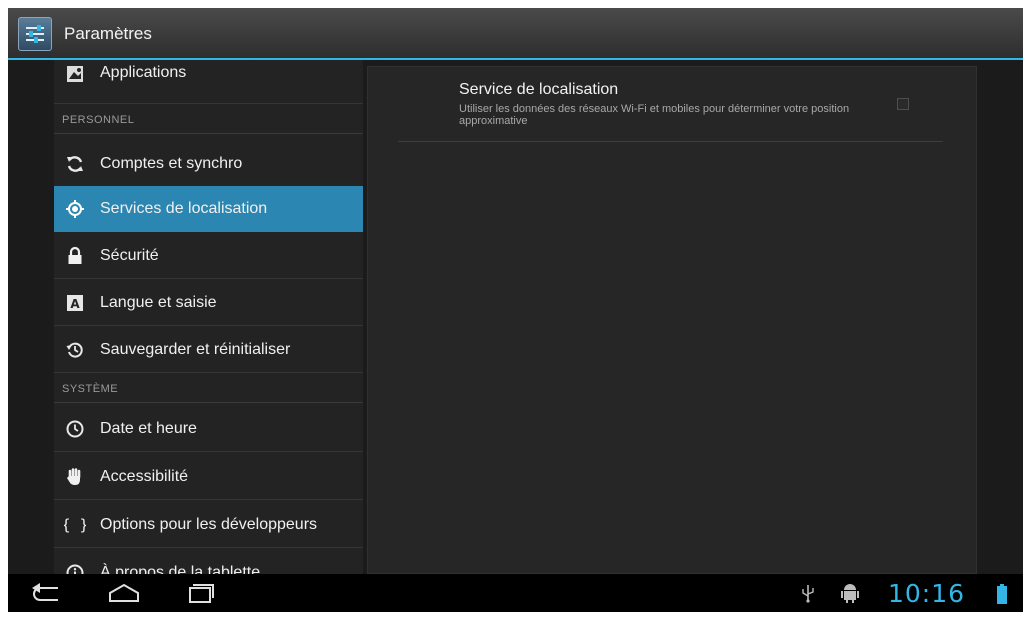 The height and width of the screenshot is (620, 1031). Describe the element at coordinates (143, 72) in the screenshot. I see `settings-item-label: Applications` at that location.